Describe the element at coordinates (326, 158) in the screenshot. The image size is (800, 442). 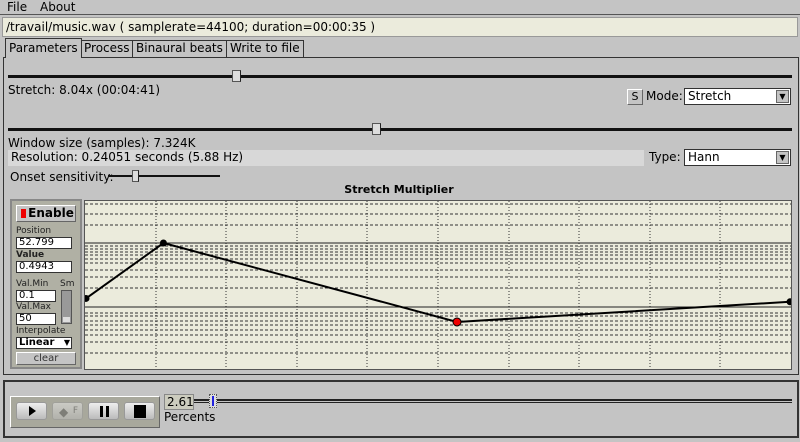
I see `resolution-display: Resolution: 0.24051 seconds (5.88 Hz)` at that location.